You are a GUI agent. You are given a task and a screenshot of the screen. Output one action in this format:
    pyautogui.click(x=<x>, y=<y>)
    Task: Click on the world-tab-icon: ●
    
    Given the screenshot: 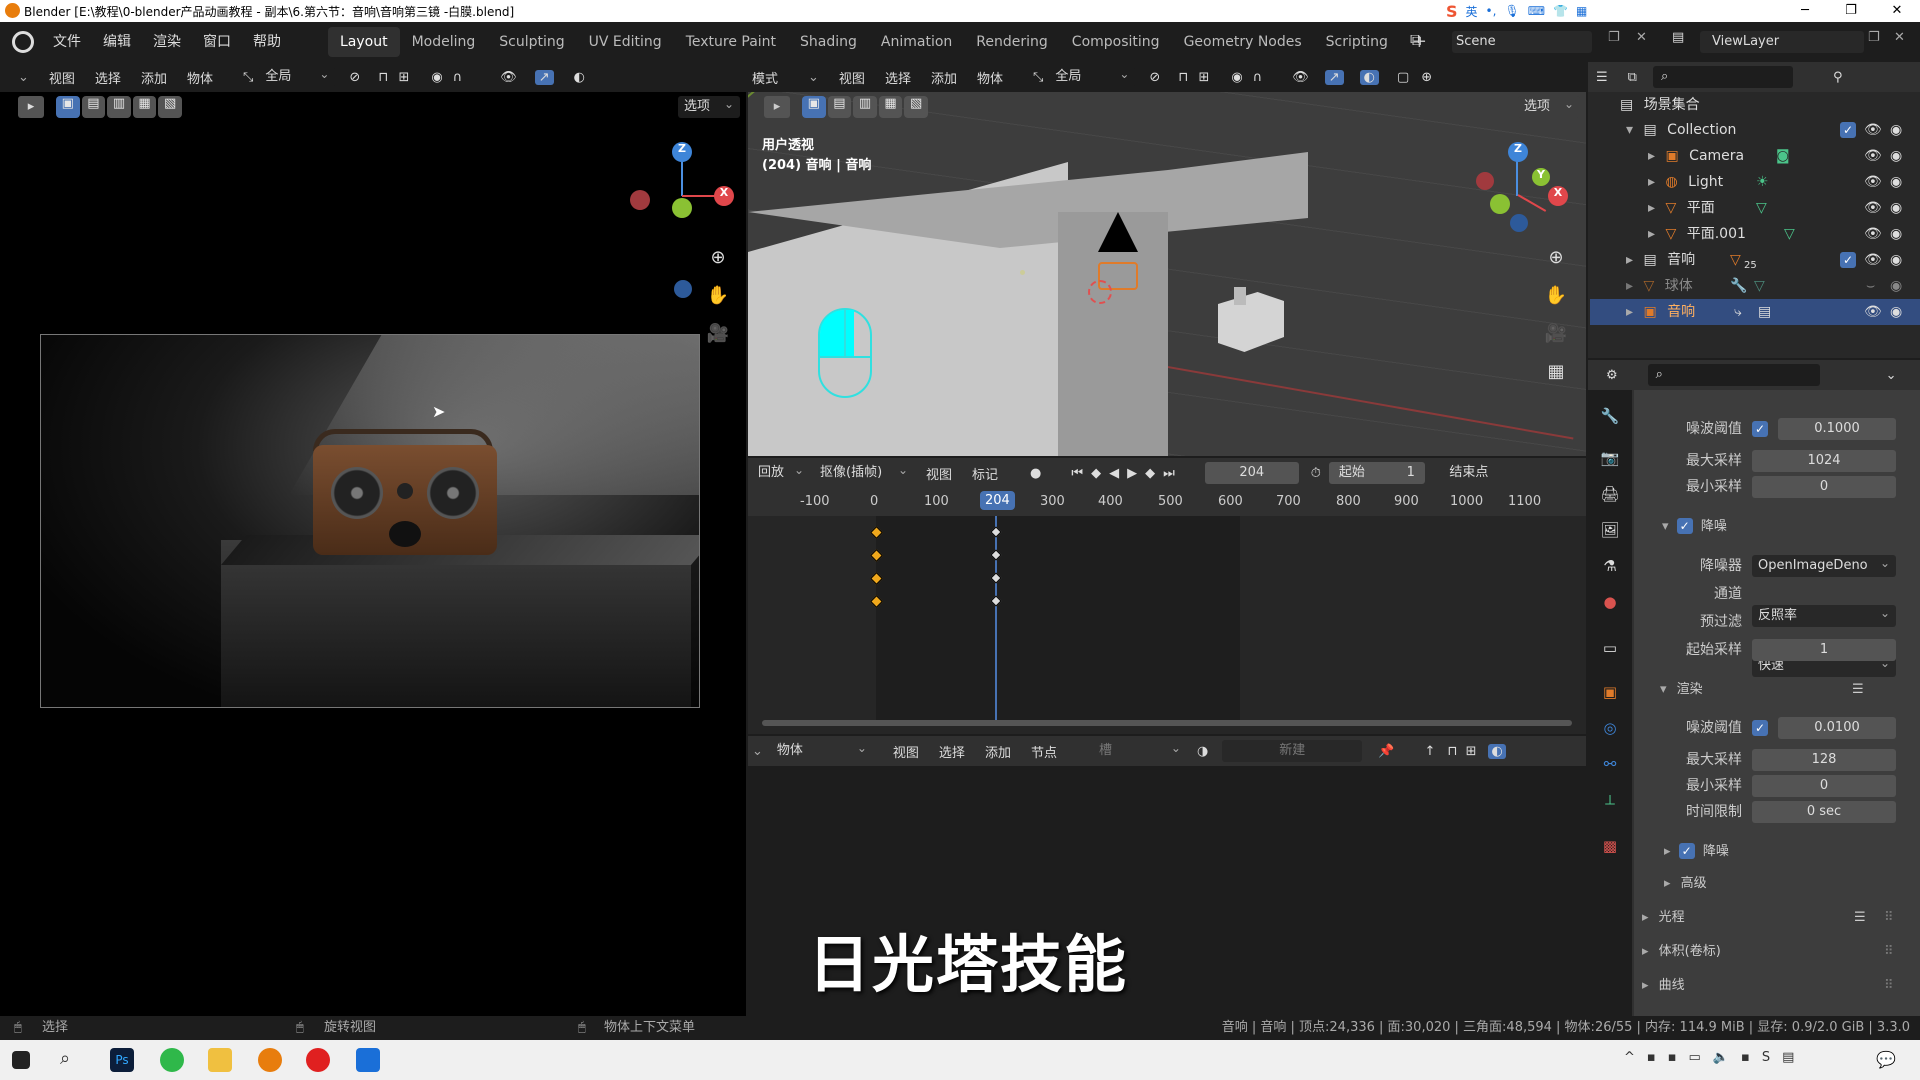 What is the action you would take?
    pyautogui.click(x=1610, y=602)
    